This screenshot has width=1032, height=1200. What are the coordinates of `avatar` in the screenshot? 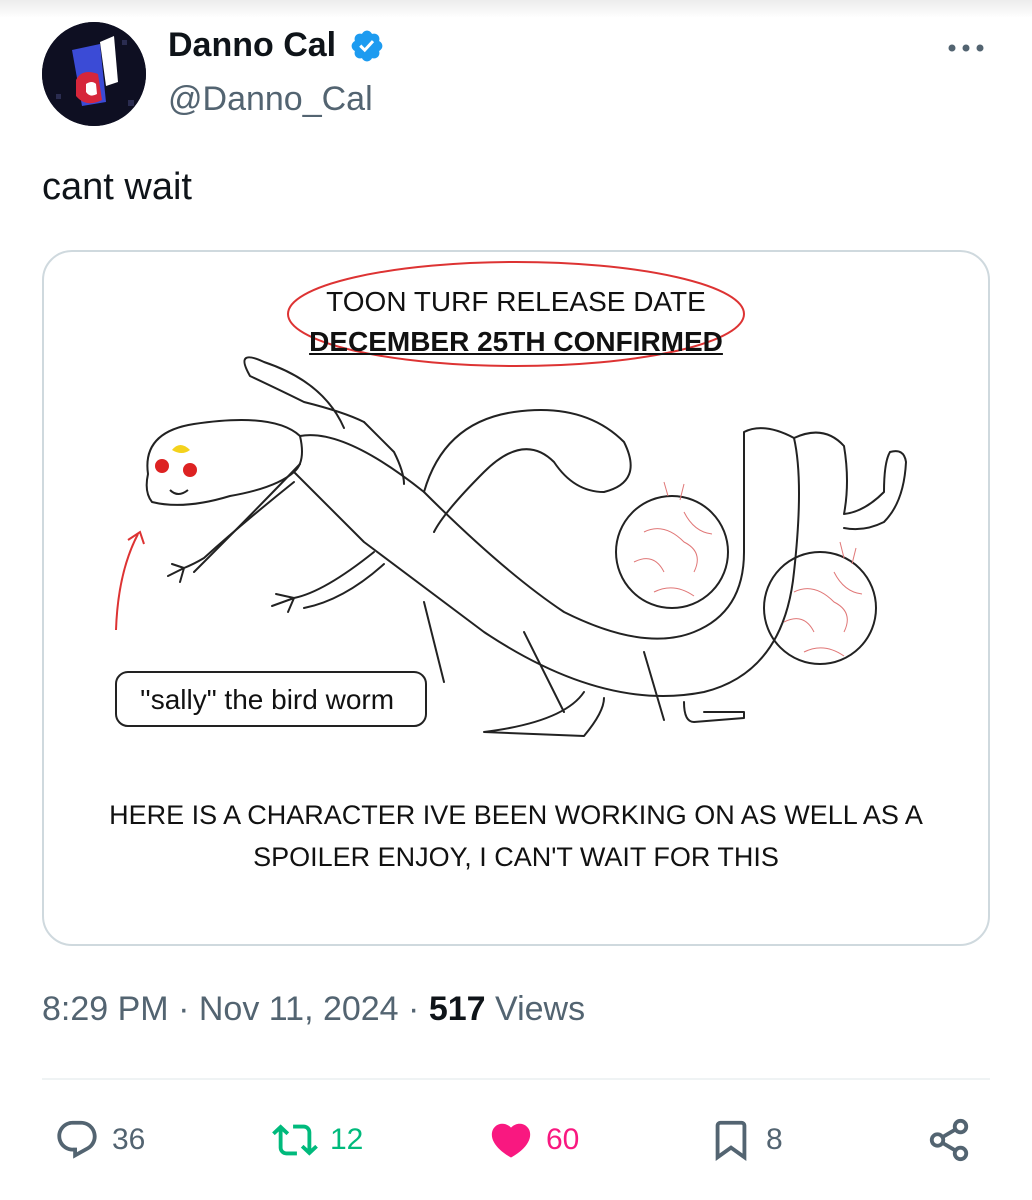 It's located at (94, 74).